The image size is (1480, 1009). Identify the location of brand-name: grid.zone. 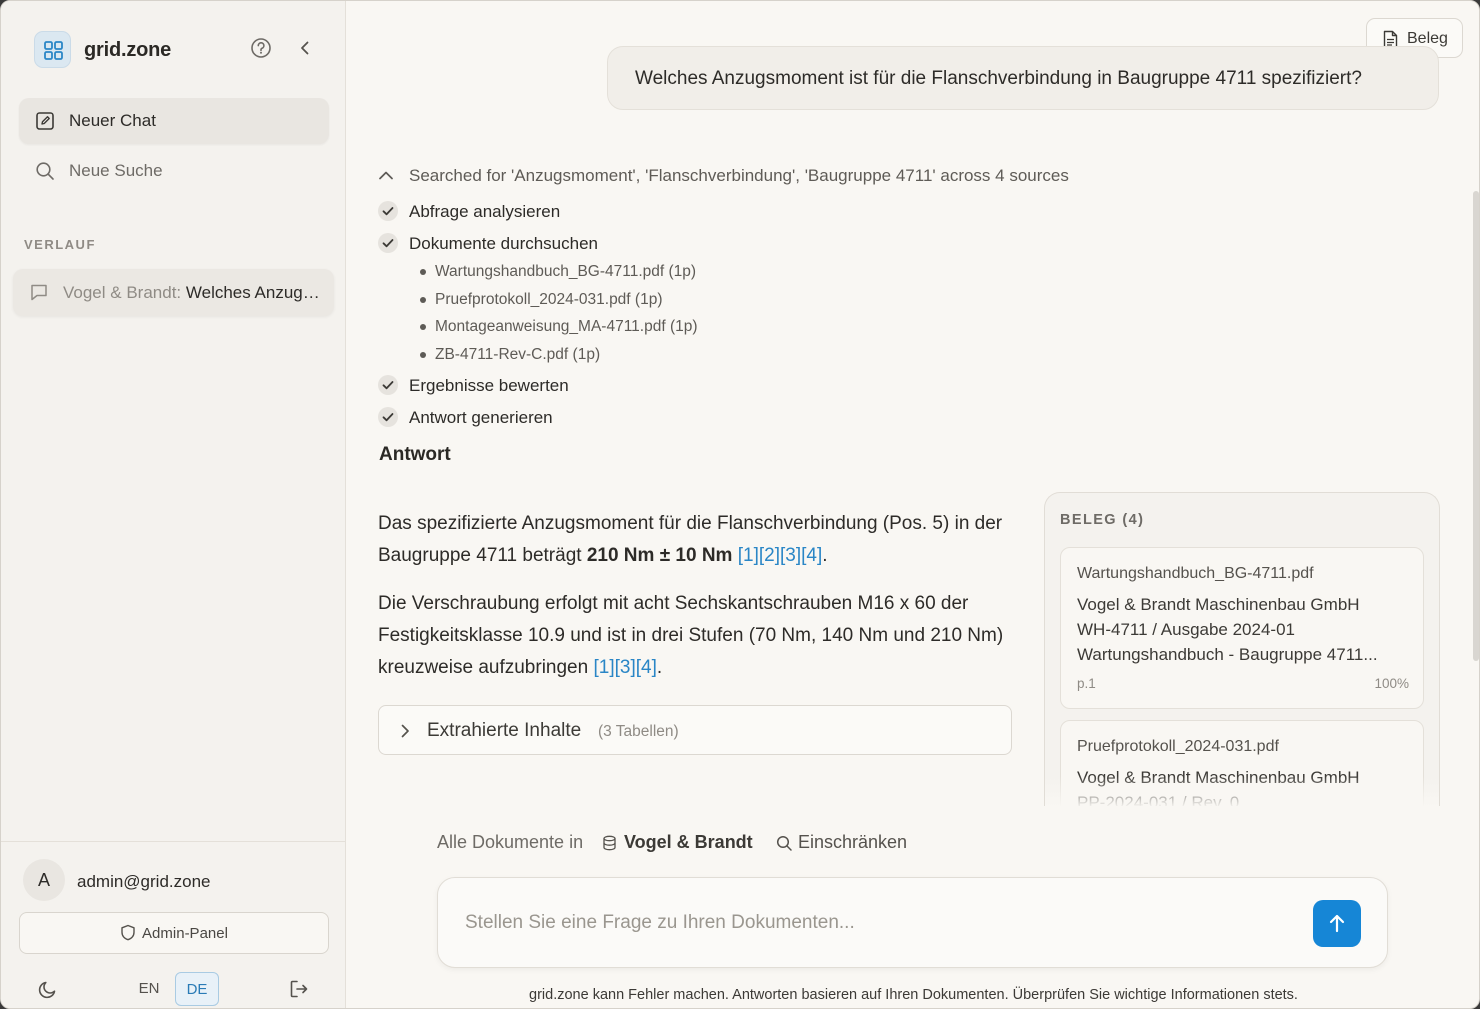
(128, 50).